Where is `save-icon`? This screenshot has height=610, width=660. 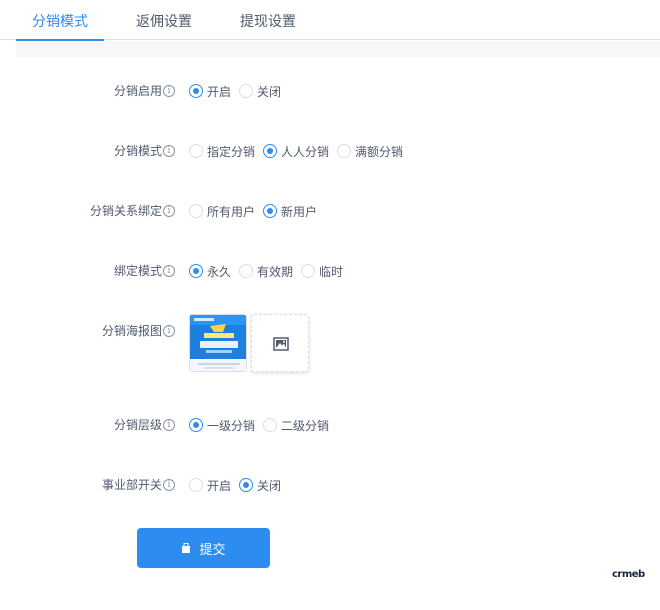 save-icon is located at coordinates (186, 548).